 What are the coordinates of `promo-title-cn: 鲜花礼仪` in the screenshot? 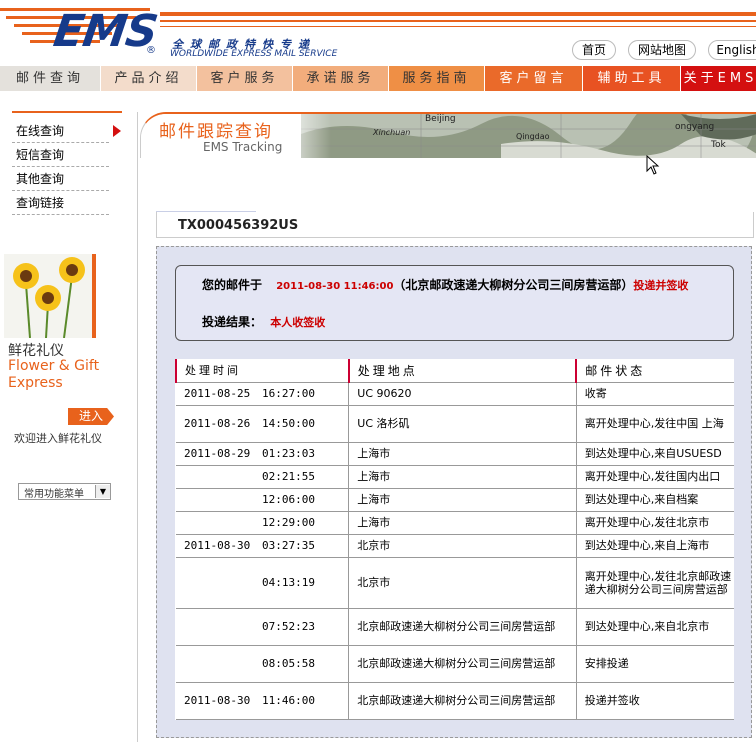 It's located at (36, 351).